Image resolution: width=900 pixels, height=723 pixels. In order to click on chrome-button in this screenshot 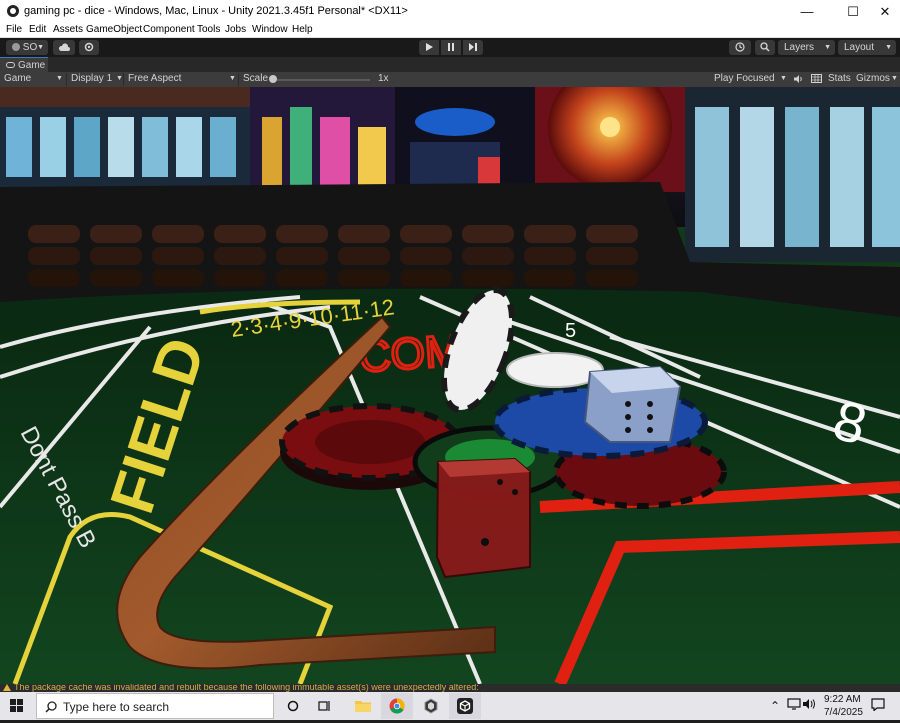, I will do `click(397, 706)`.